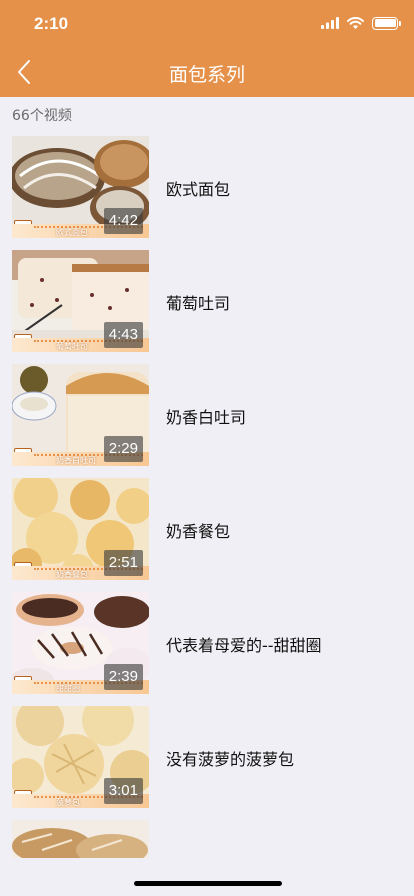 This screenshot has width=414, height=896. Describe the element at coordinates (51, 23) in the screenshot. I see `status-time: 2:10` at that location.